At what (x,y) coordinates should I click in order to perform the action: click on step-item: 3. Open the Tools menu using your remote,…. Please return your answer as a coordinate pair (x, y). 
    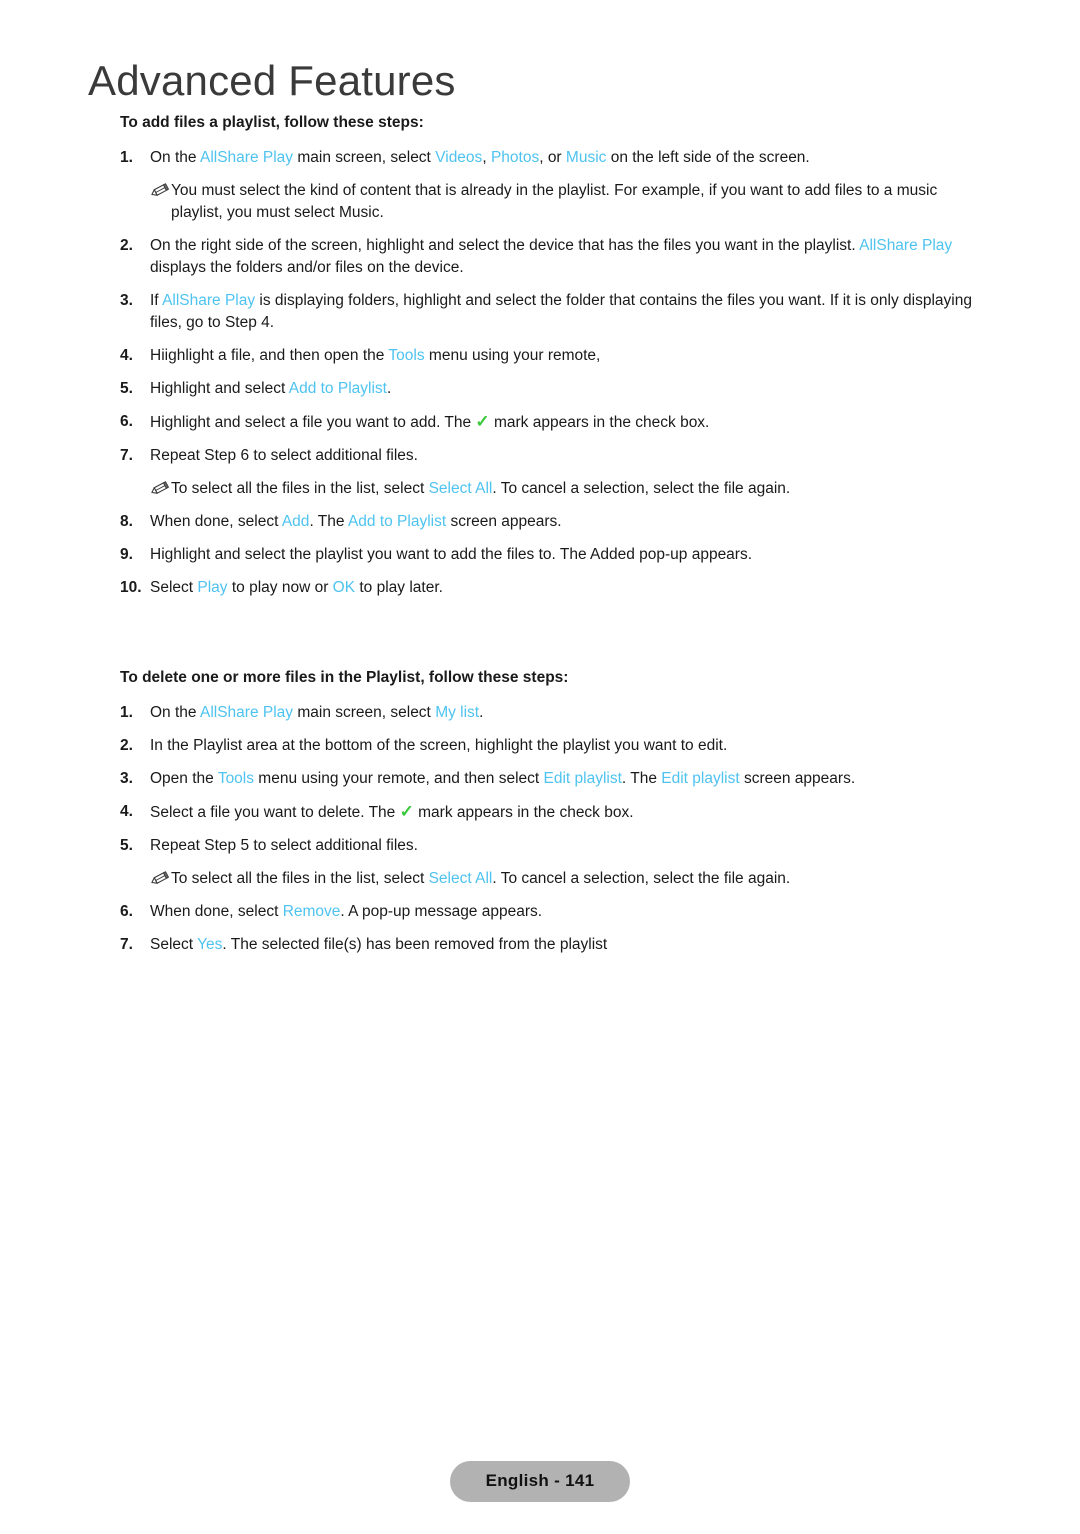
    Looking at the image, I should click on (554, 779).